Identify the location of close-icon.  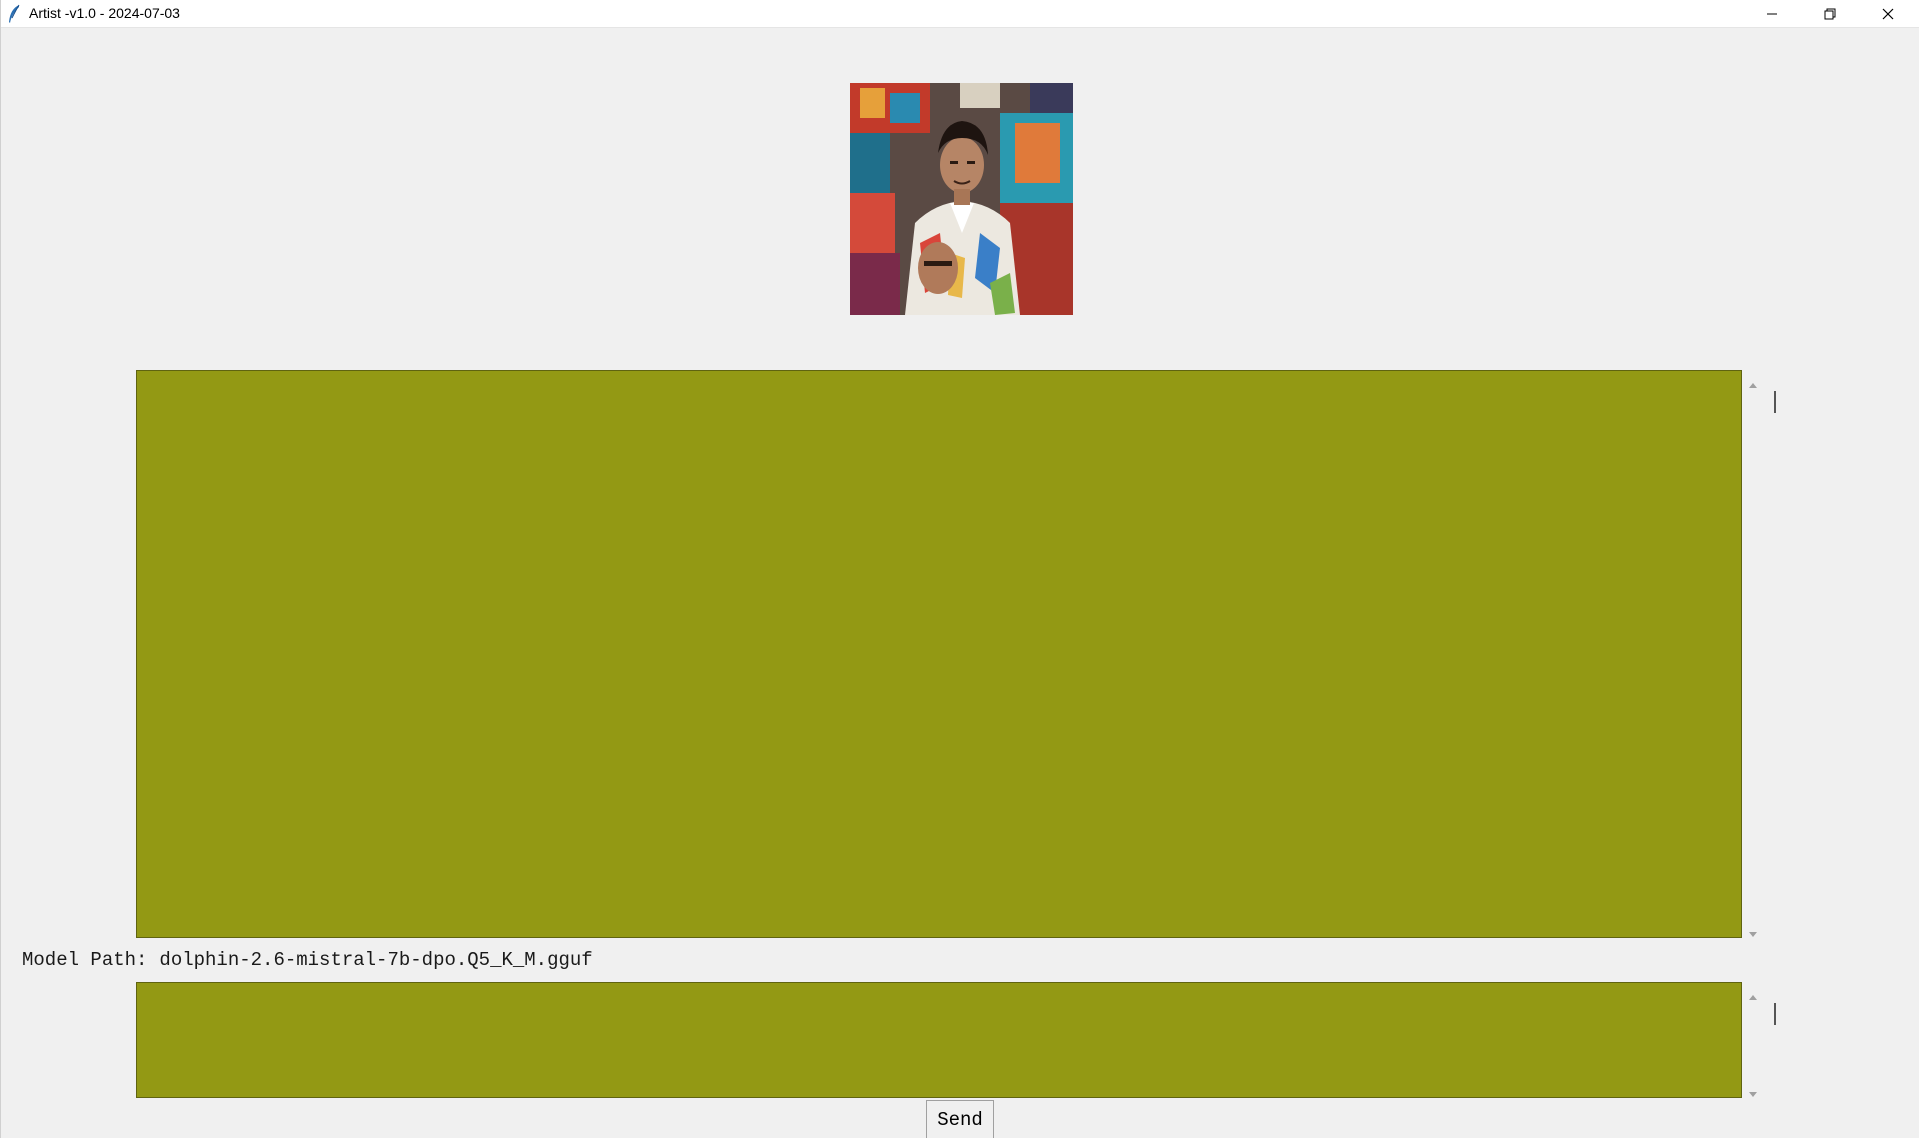
(1888, 14).